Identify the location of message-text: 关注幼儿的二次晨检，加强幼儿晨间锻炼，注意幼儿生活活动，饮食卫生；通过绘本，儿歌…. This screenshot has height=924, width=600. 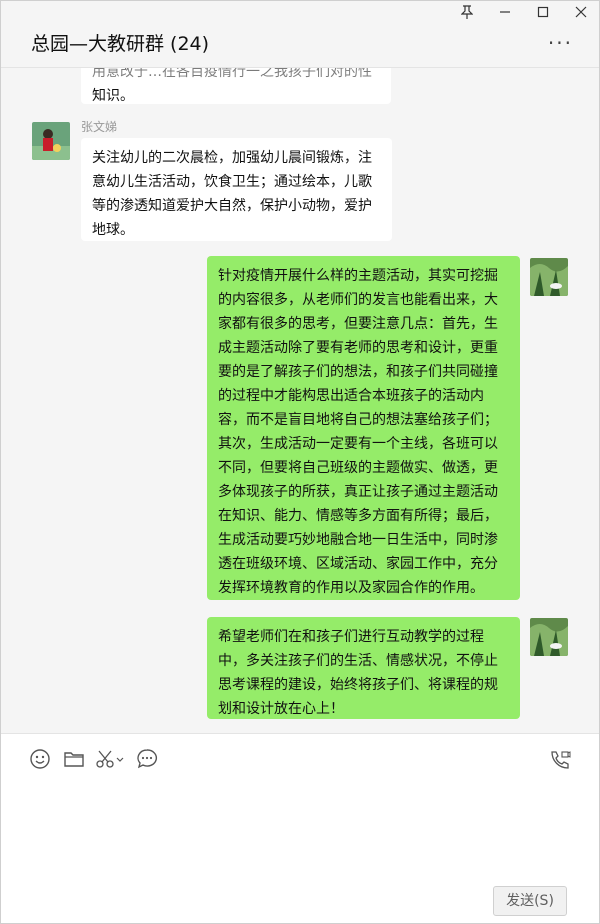
(232, 194).